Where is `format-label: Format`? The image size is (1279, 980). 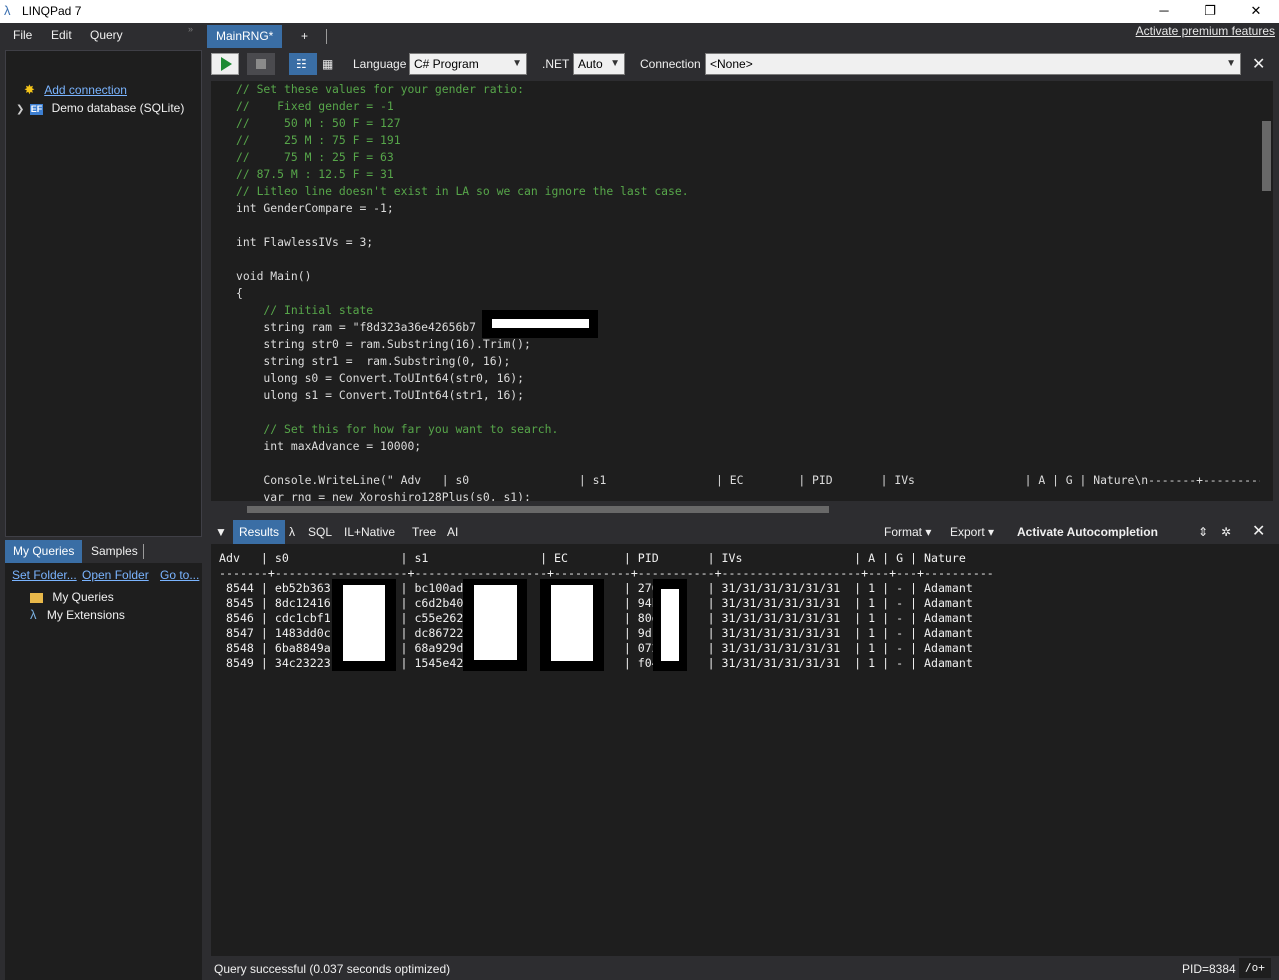 format-label: Format is located at coordinates (903, 532).